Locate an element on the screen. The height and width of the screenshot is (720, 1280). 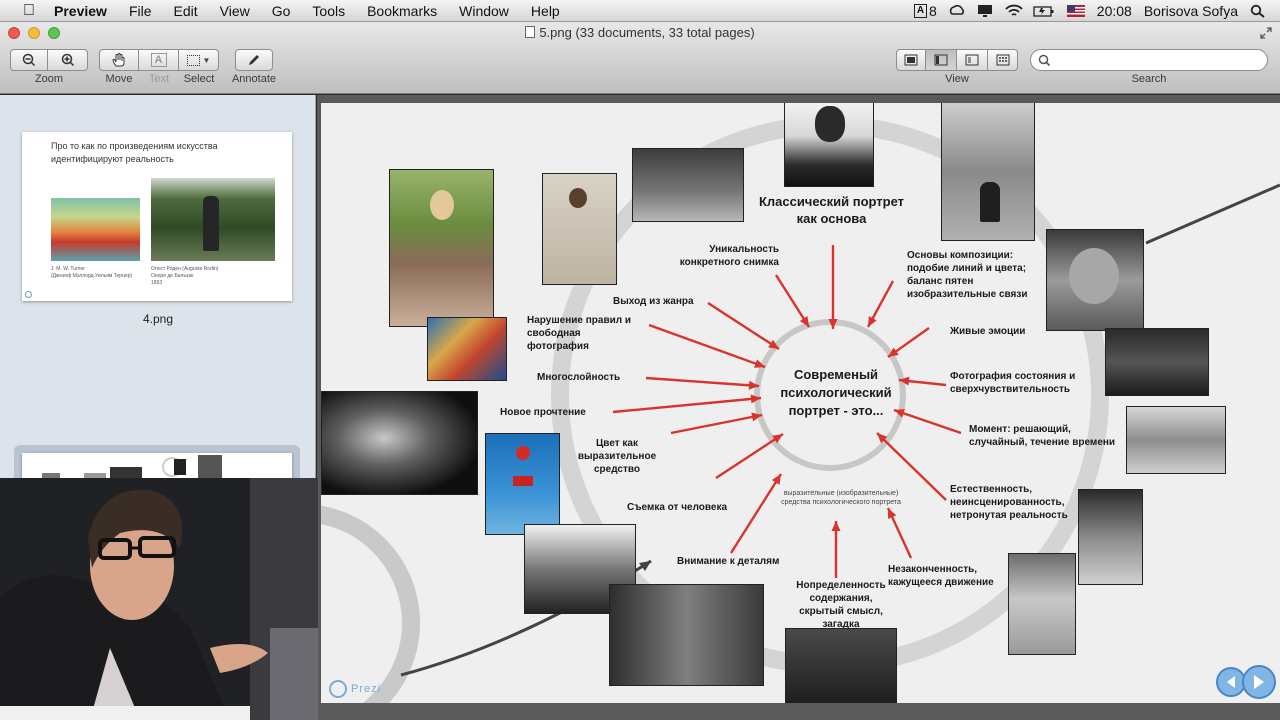
red-bikini-photo is located at coordinates (522, 484).